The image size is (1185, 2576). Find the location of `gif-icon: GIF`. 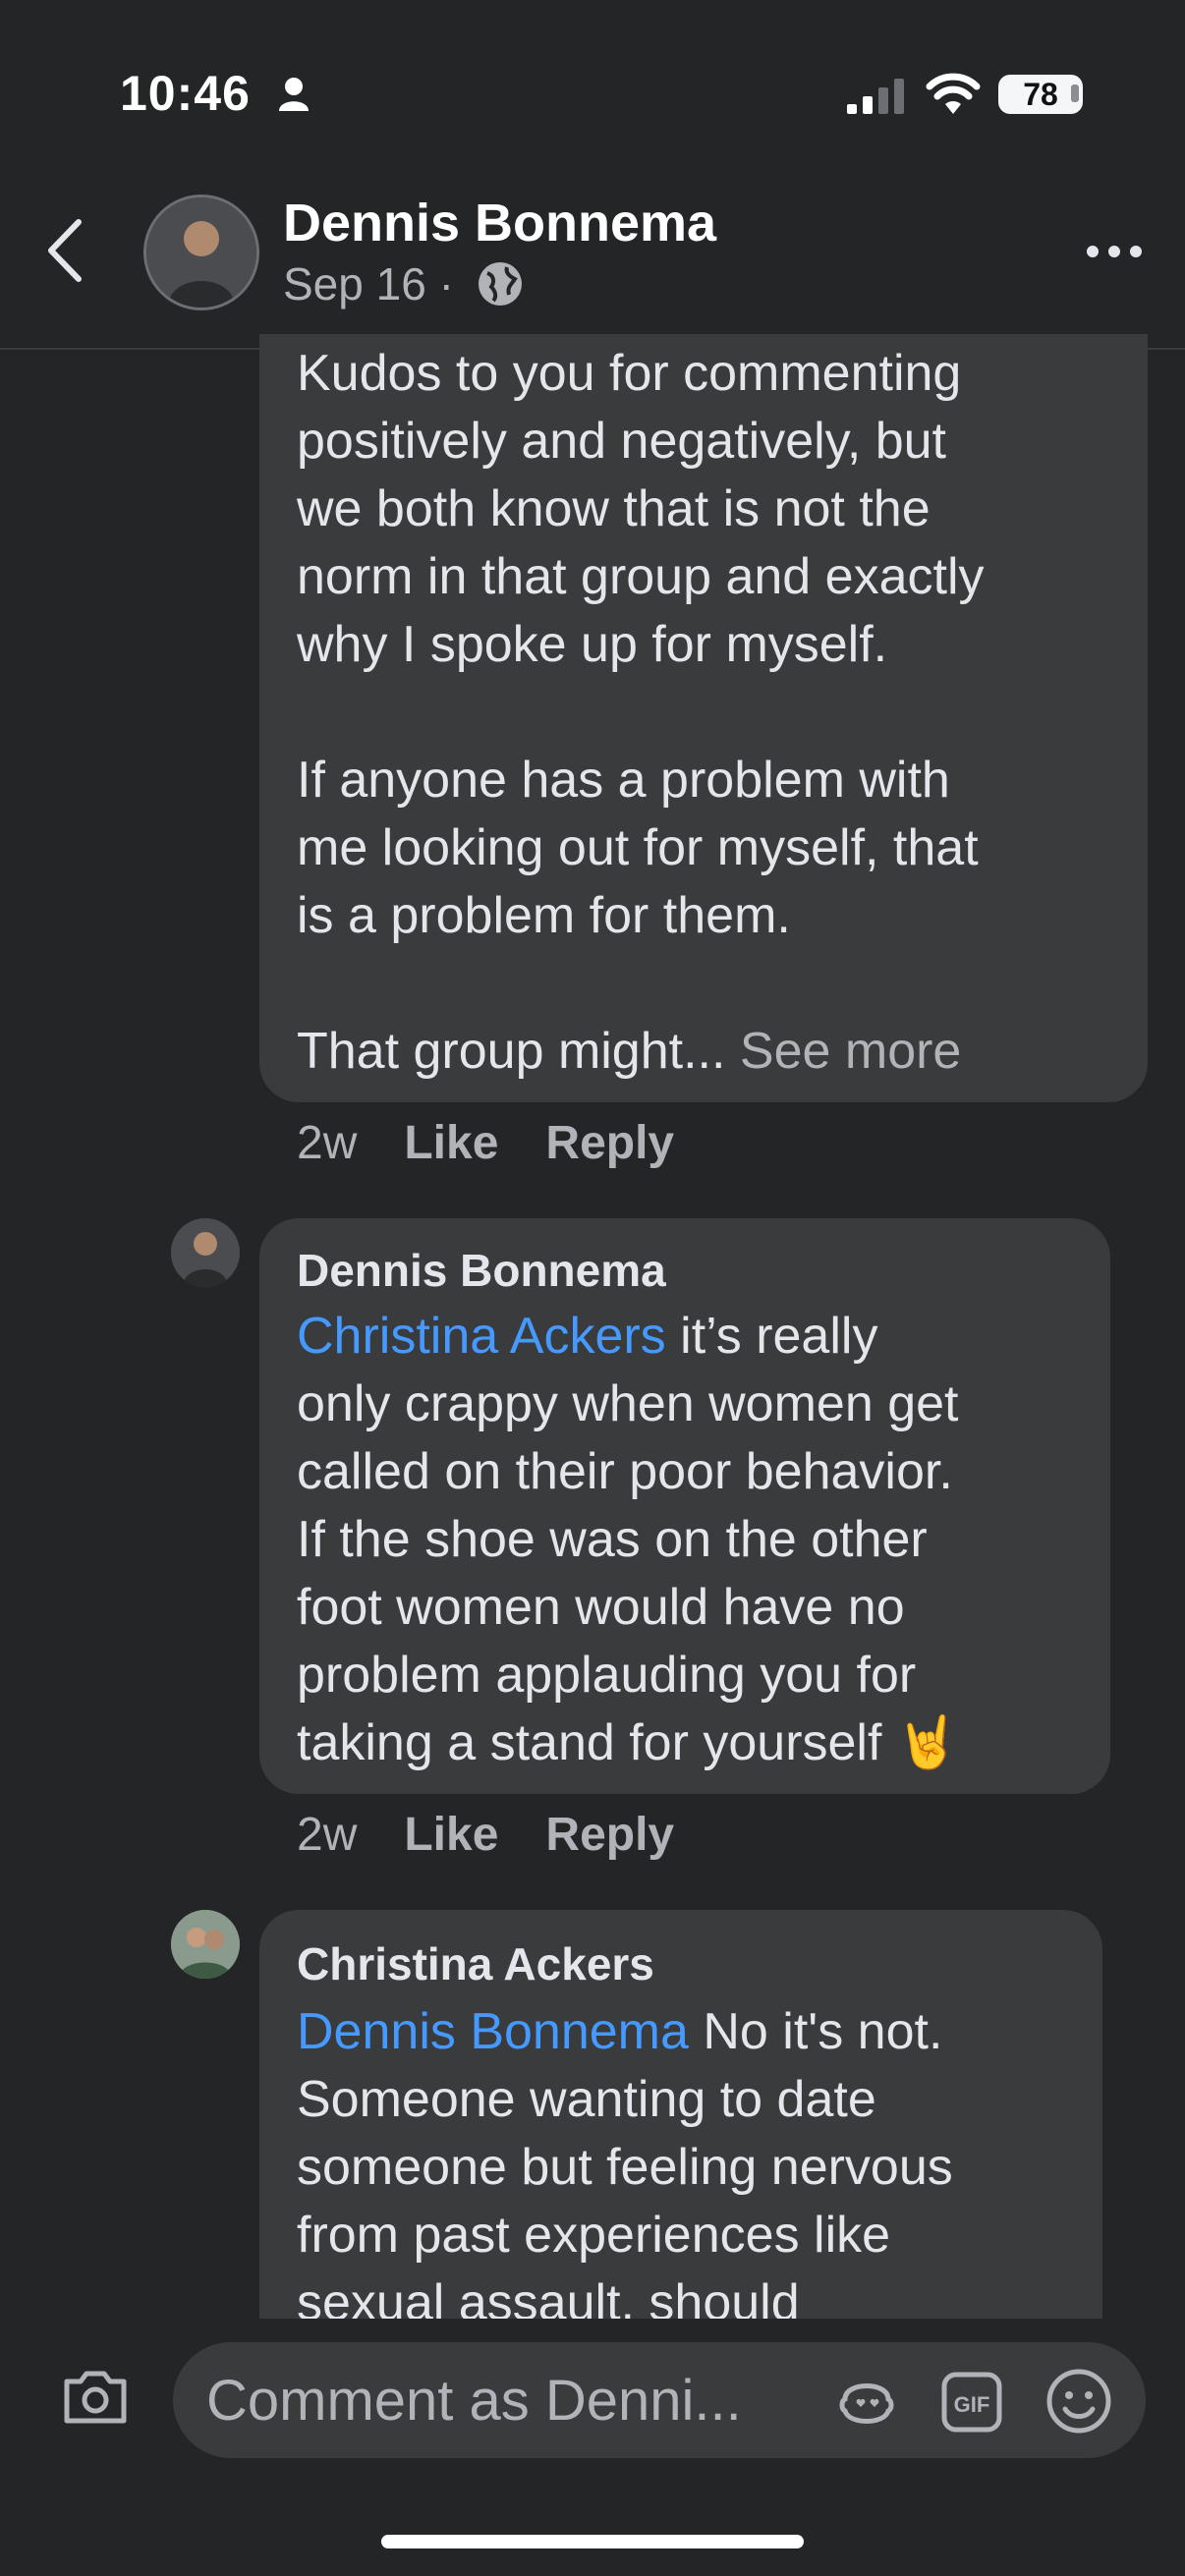

gif-icon: GIF is located at coordinates (972, 2402).